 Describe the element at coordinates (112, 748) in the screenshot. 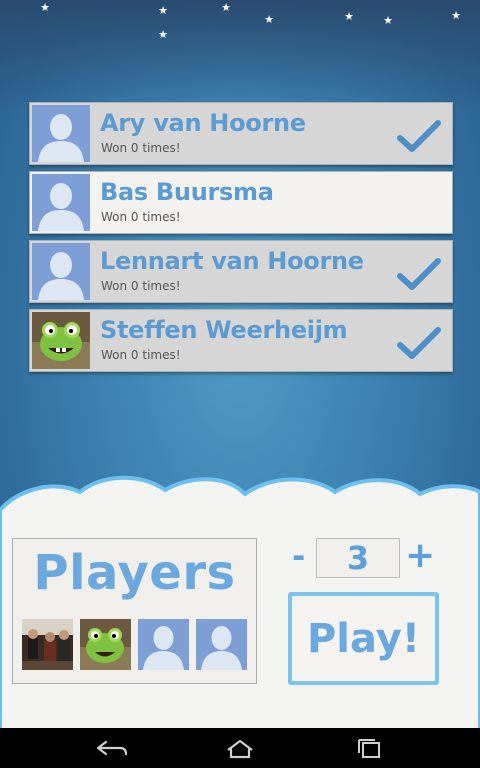

I see `back-icon` at that location.